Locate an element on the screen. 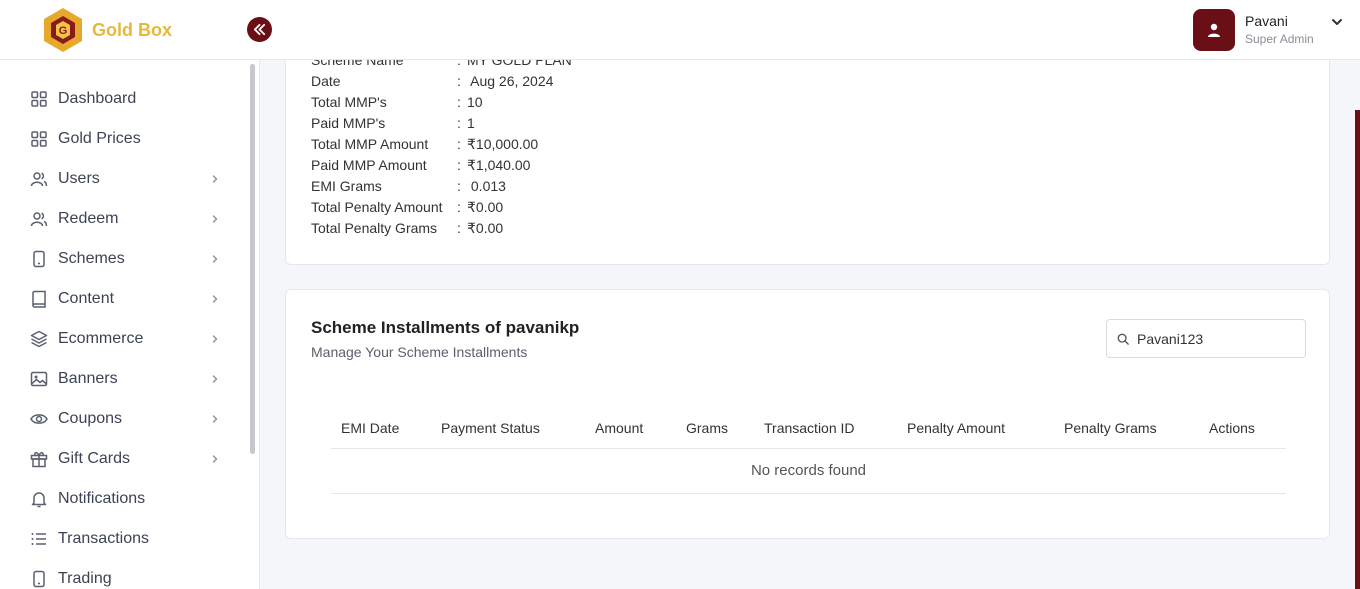 The height and width of the screenshot is (589, 1360). column-header: Grams is located at coordinates (707, 428).